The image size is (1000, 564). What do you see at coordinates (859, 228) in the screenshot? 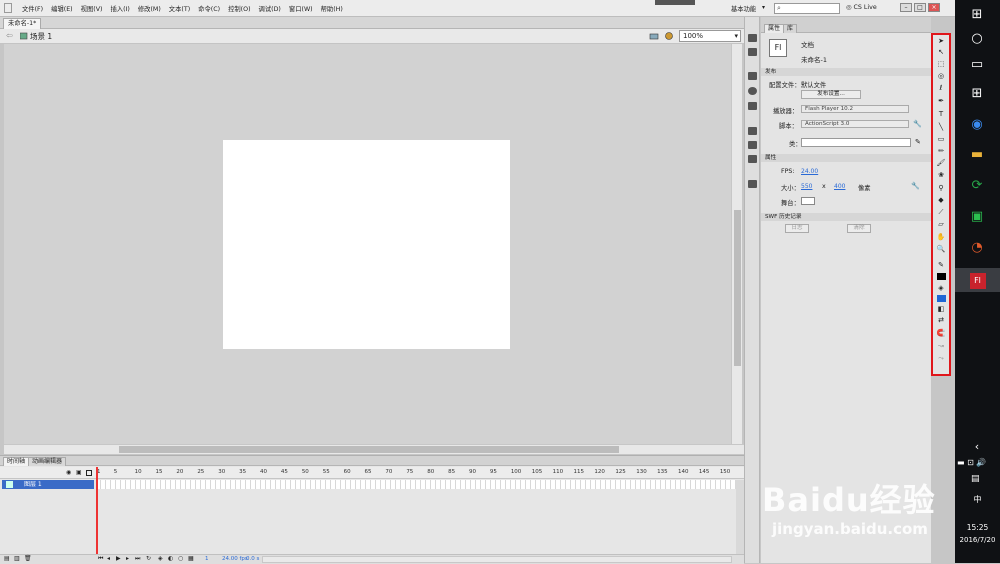
I see `clear-button: 清除` at bounding box center [859, 228].